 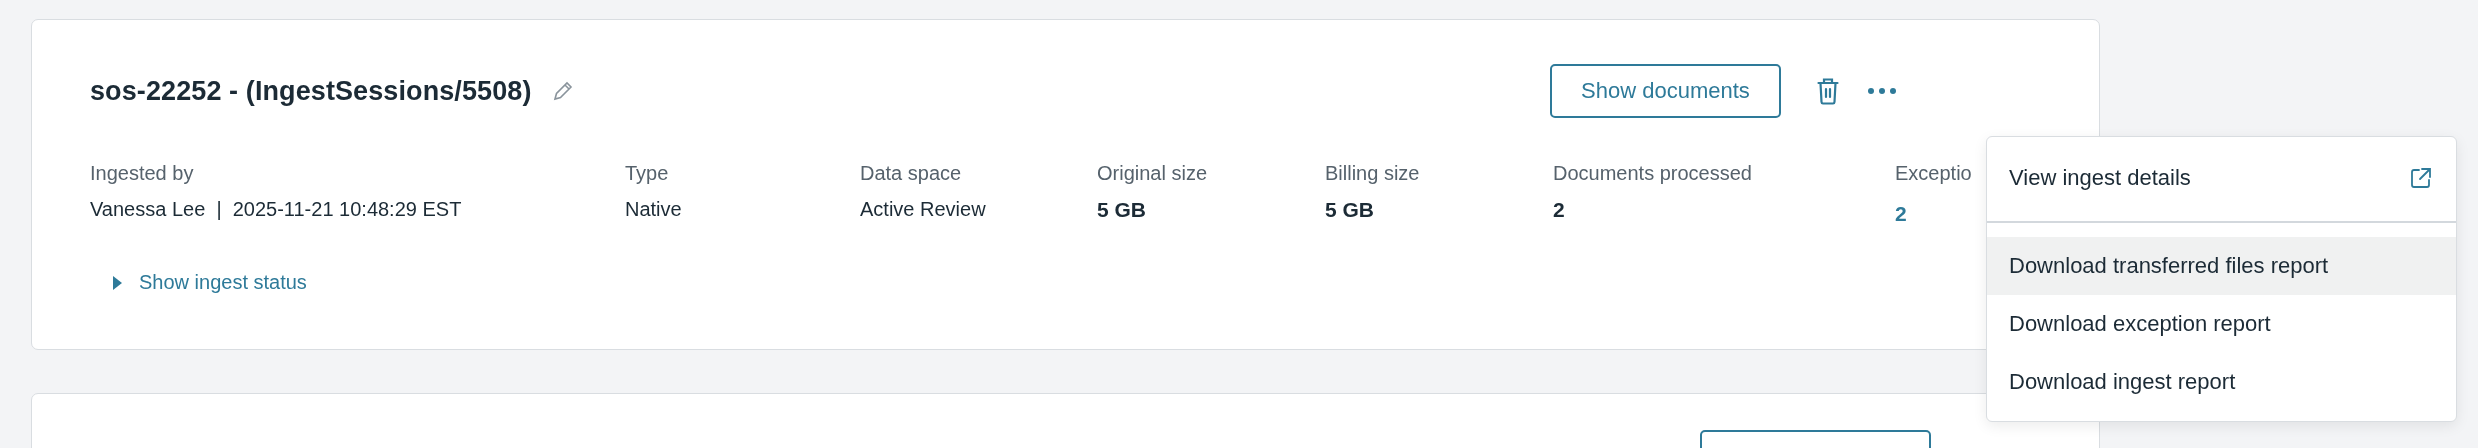 What do you see at coordinates (1901, 214) in the screenshot?
I see `exceptions-link: 2` at bounding box center [1901, 214].